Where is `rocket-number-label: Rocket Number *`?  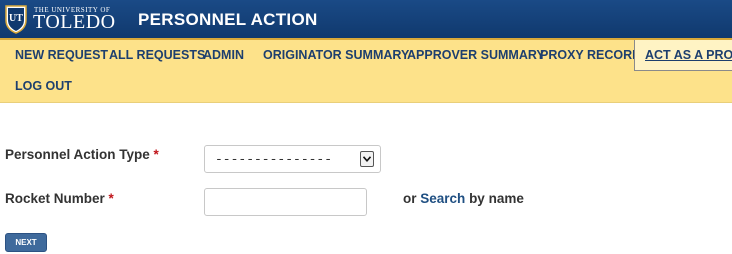 rocket-number-label: Rocket Number * is located at coordinates (59, 198).